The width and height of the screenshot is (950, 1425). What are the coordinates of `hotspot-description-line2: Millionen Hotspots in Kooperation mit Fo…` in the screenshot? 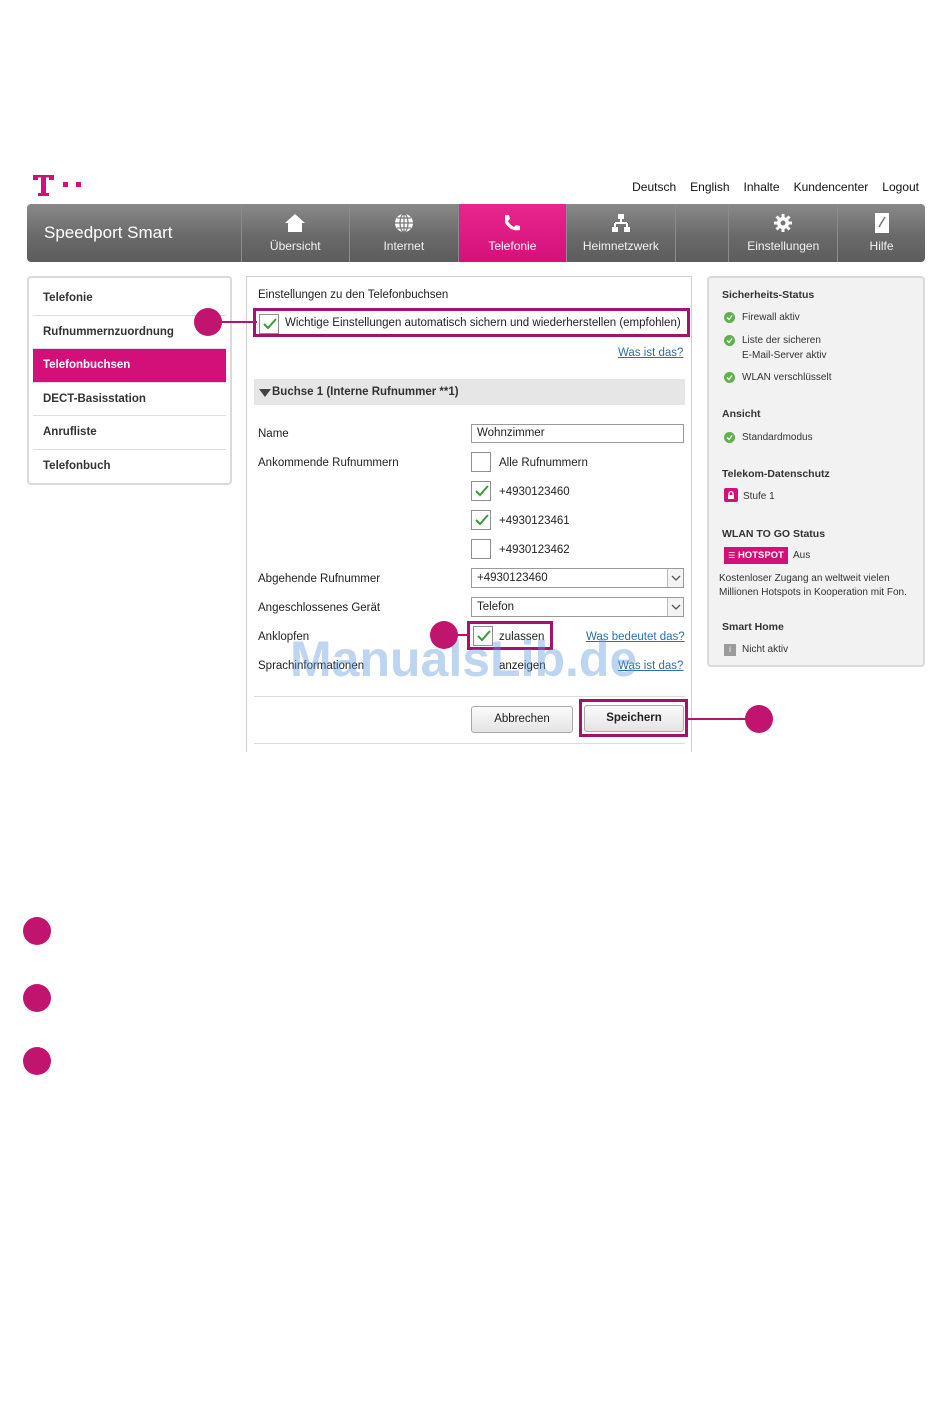 It's located at (813, 592).